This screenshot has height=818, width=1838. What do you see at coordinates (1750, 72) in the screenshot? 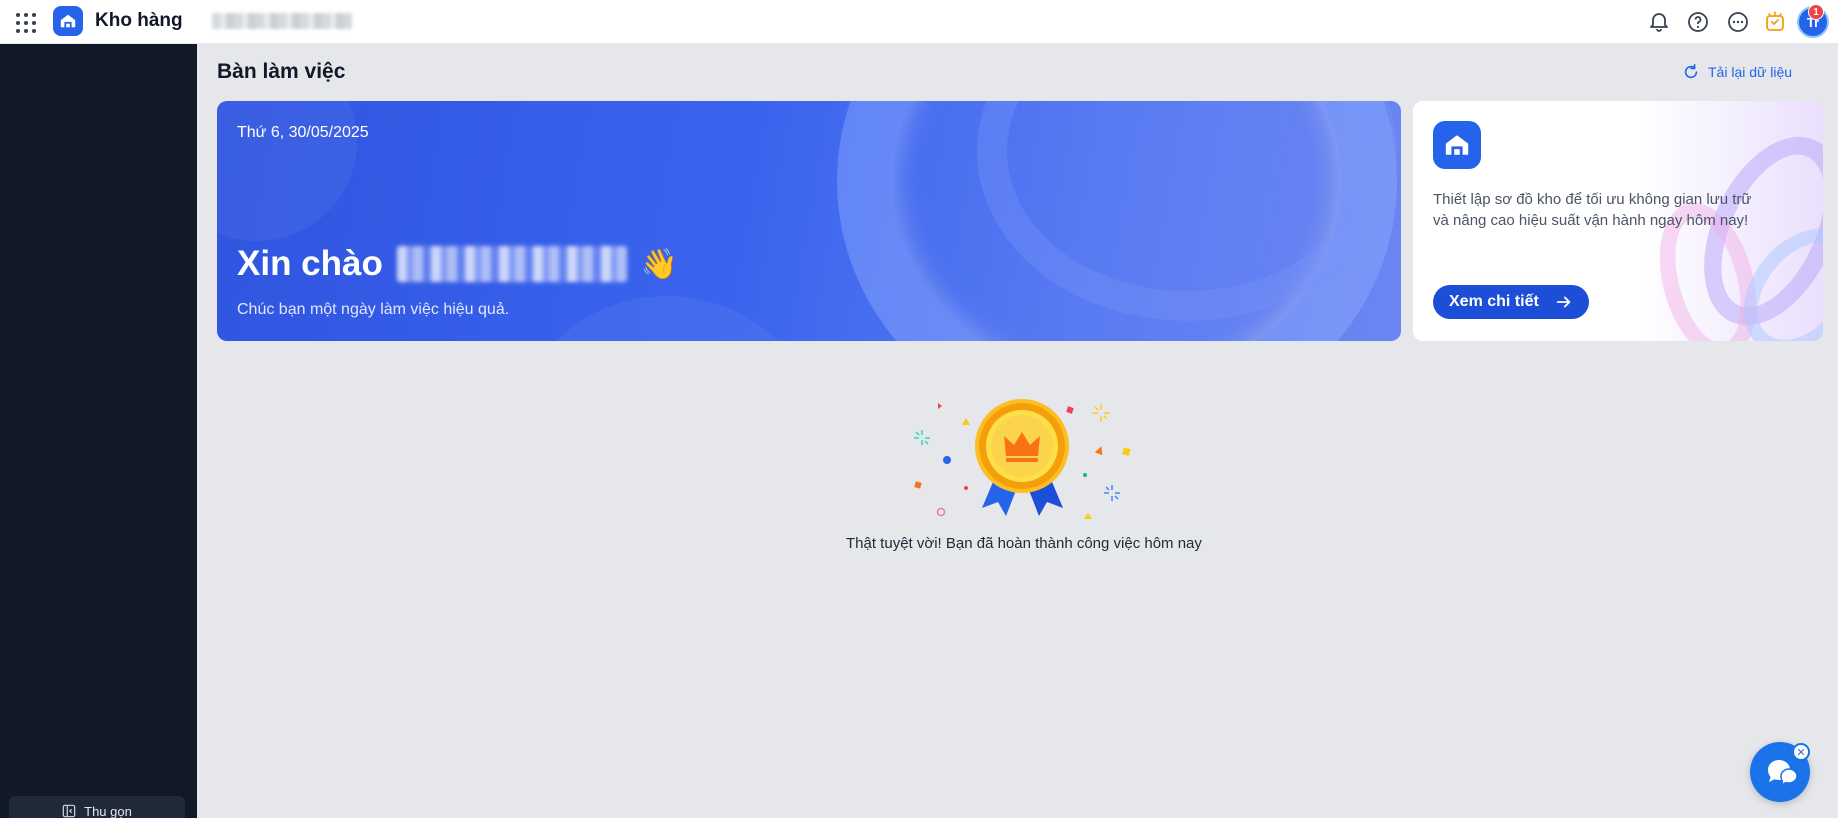
I see `reload-label: Tải lại dữ liệu` at bounding box center [1750, 72].